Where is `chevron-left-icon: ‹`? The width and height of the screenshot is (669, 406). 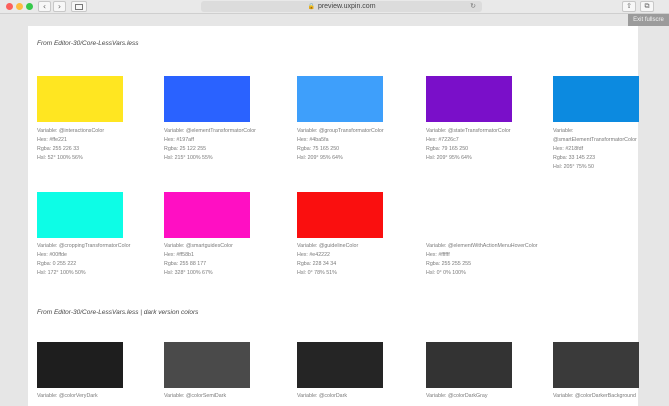 chevron-left-icon: ‹ is located at coordinates (44, 6).